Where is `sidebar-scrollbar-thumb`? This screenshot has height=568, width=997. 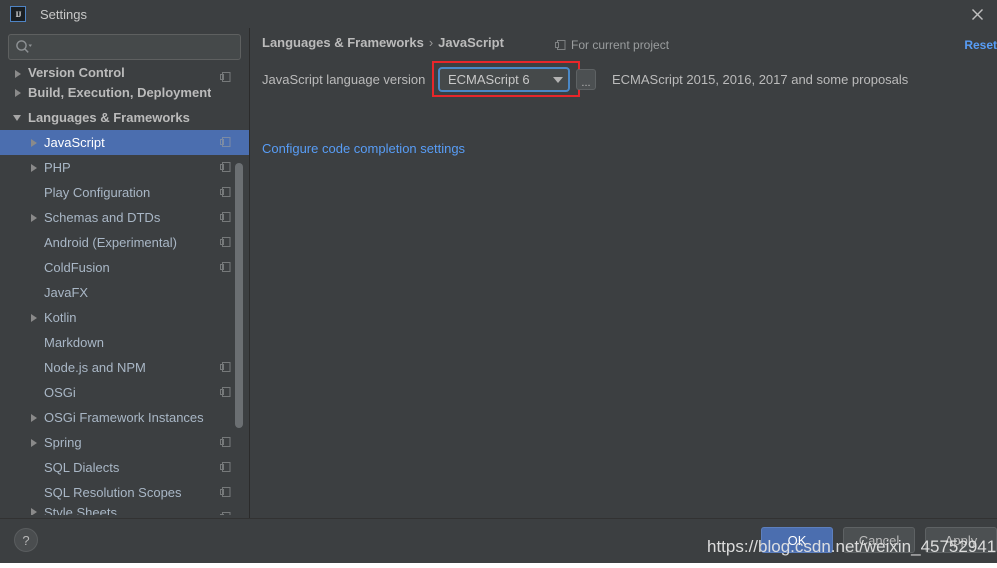 sidebar-scrollbar-thumb is located at coordinates (239, 295).